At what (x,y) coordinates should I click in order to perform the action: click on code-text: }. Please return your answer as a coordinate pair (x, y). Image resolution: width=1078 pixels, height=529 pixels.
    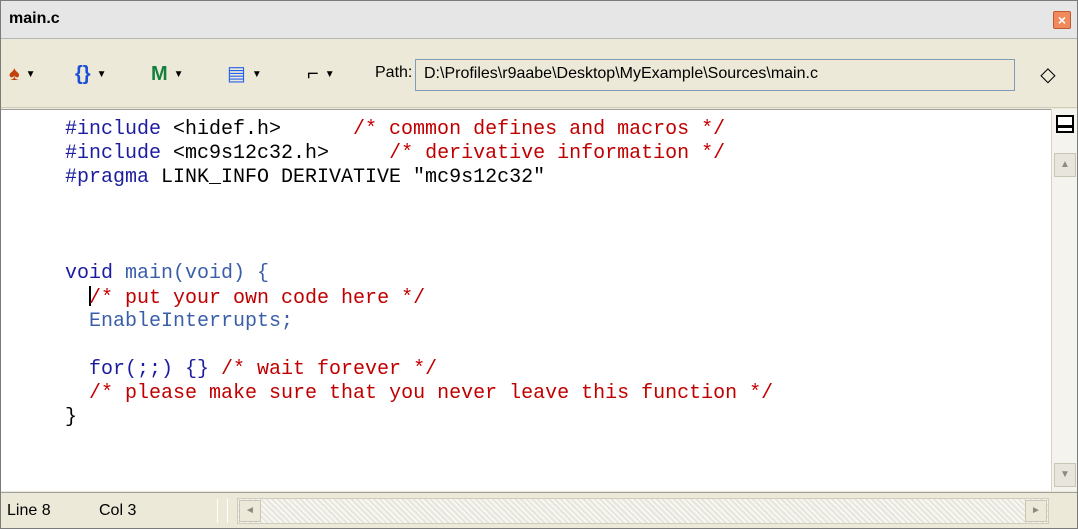
    Looking at the image, I should click on (71, 417).